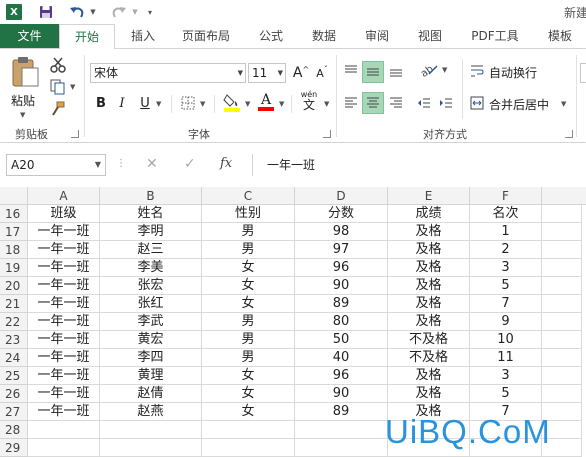 Image resolution: width=586 pixels, height=457 pixels. I want to click on tab-templates: 模板, so click(560, 36).